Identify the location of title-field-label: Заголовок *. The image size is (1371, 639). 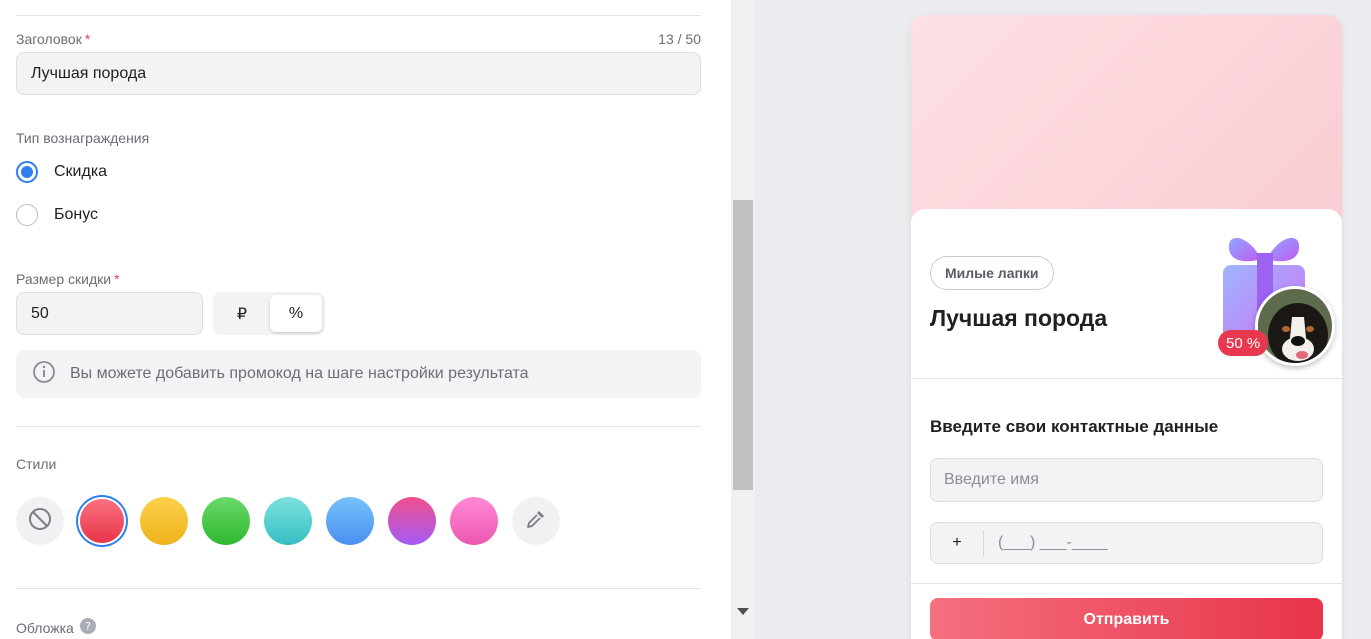
(53, 39).